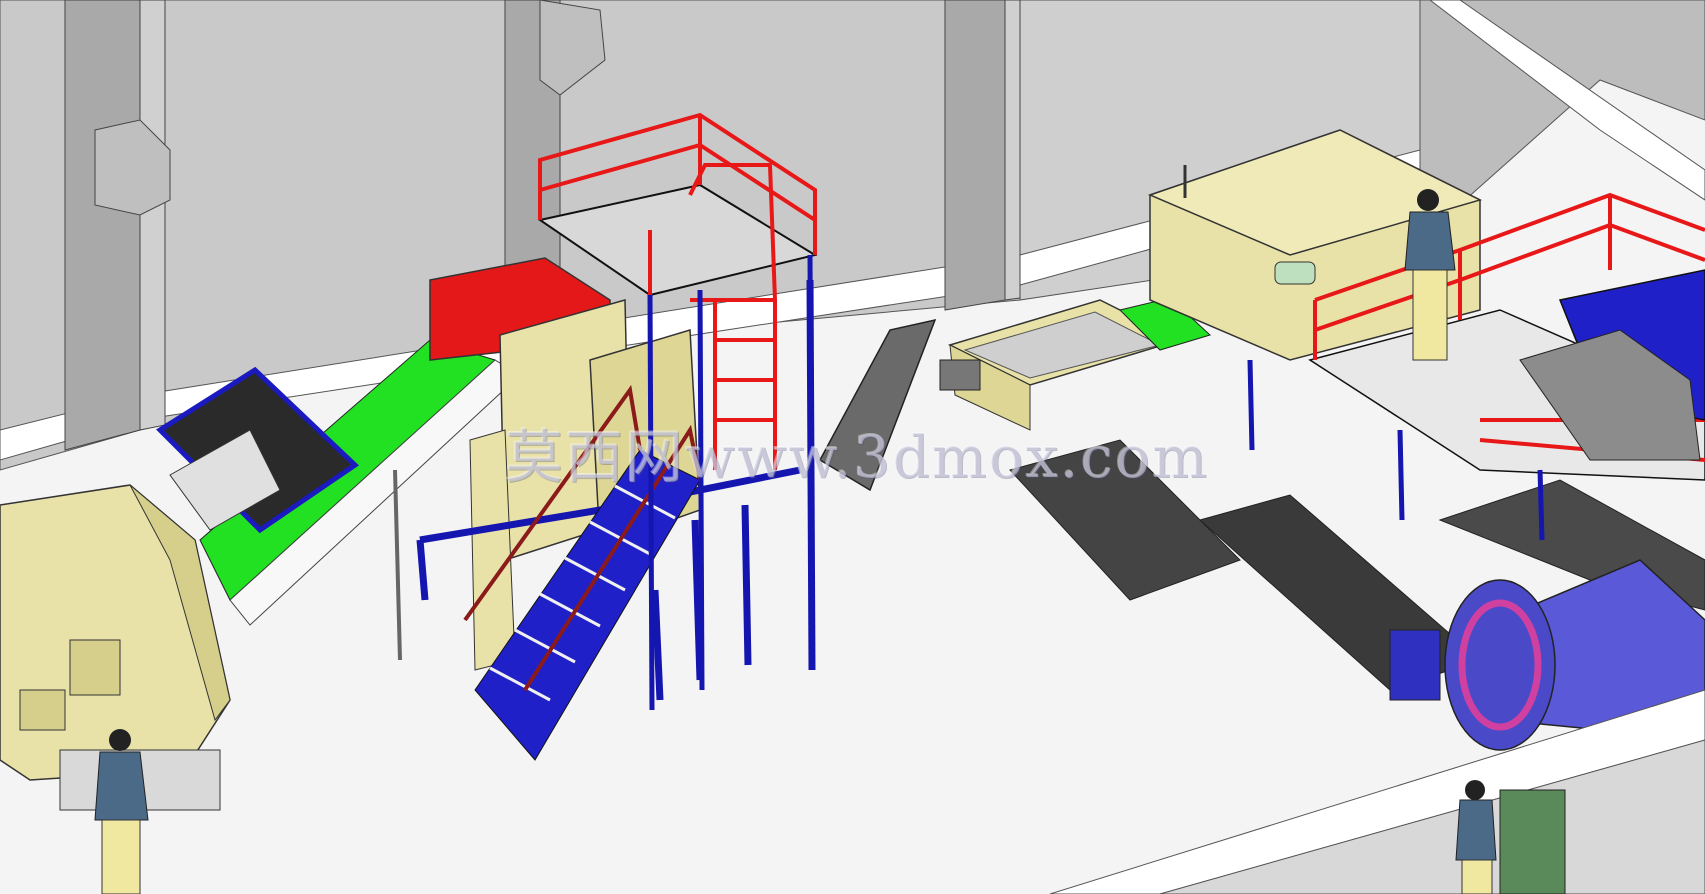 The height and width of the screenshot is (894, 1705). I want to click on control-cabinet, so click(1532, 841).